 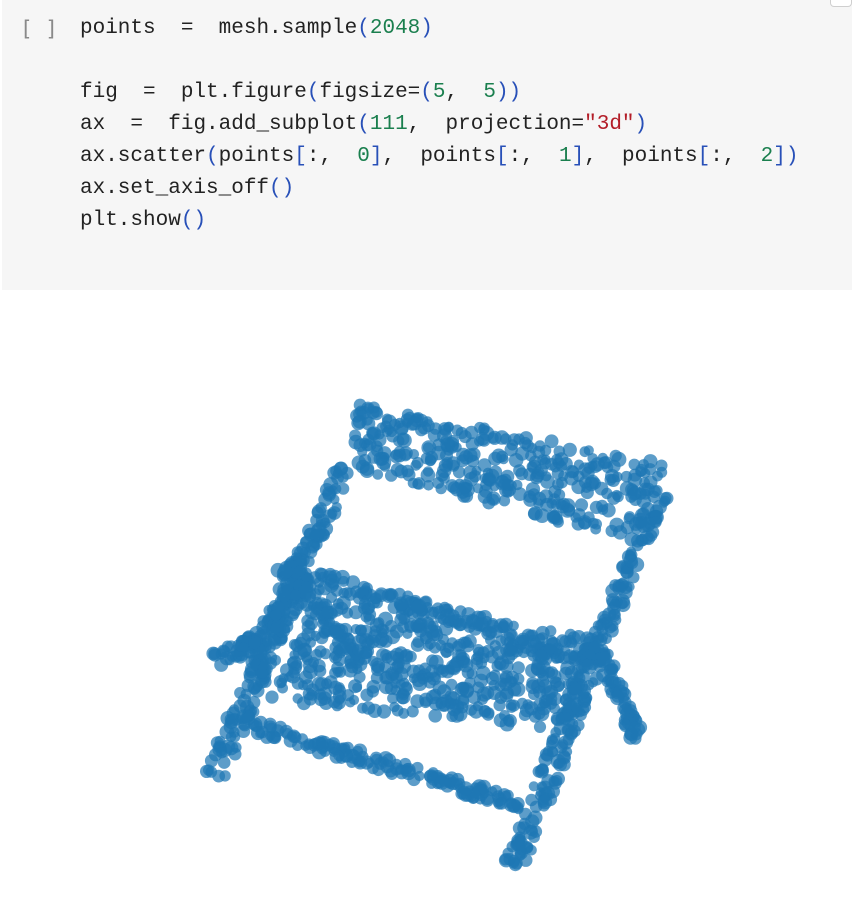 What do you see at coordinates (841, 3) in the screenshot?
I see `cell-toolbar-tab` at bounding box center [841, 3].